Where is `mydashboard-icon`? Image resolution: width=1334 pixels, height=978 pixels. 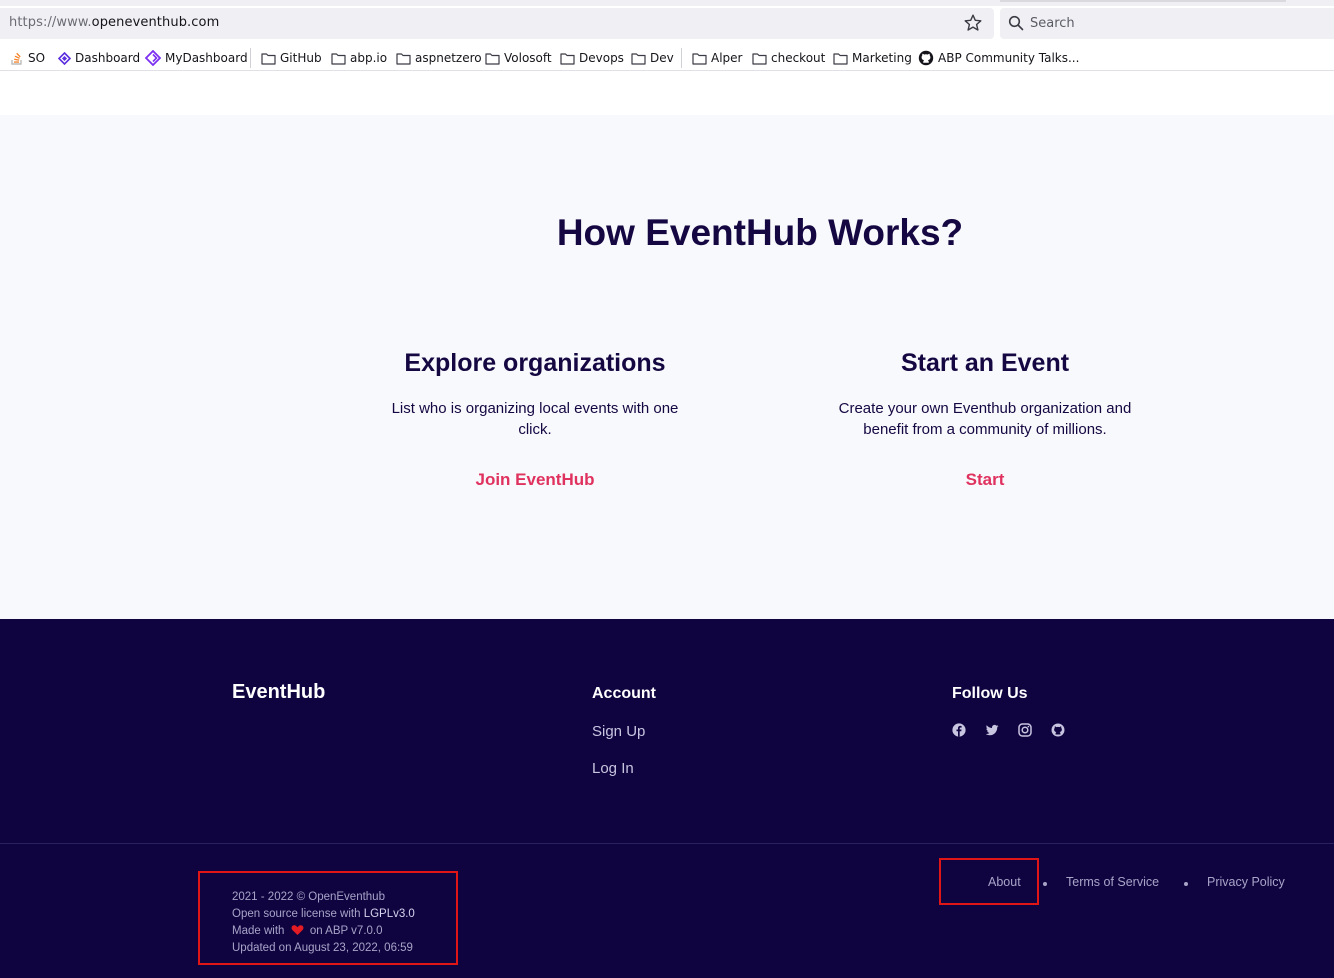 mydashboard-icon is located at coordinates (153, 58).